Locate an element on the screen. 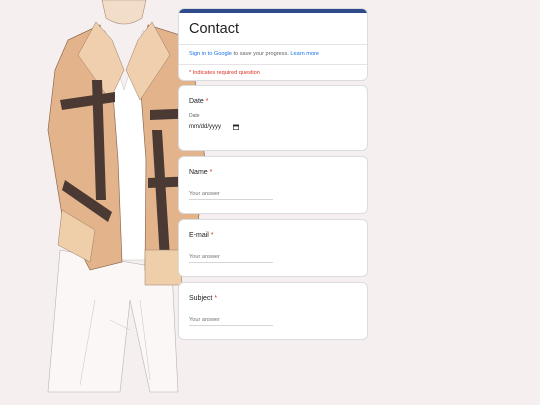 Image resolution: width=540 pixels, height=405 pixels. question-label: E-mail * is located at coordinates (201, 235).